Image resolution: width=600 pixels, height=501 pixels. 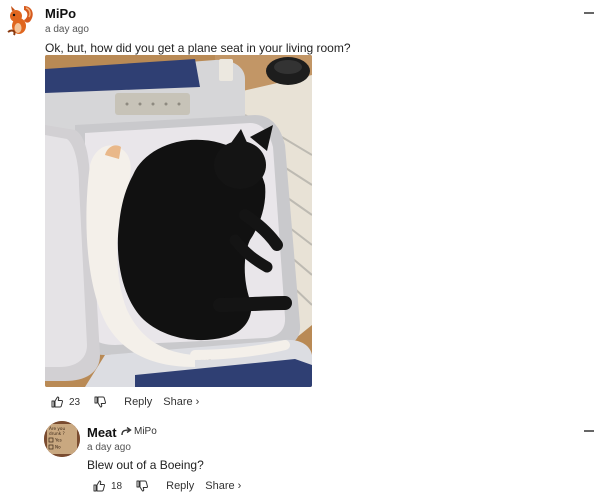 What do you see at coordinates (75, 402) in the screenshot?
I see `like-count: 23` at bounding box center [75, 402].